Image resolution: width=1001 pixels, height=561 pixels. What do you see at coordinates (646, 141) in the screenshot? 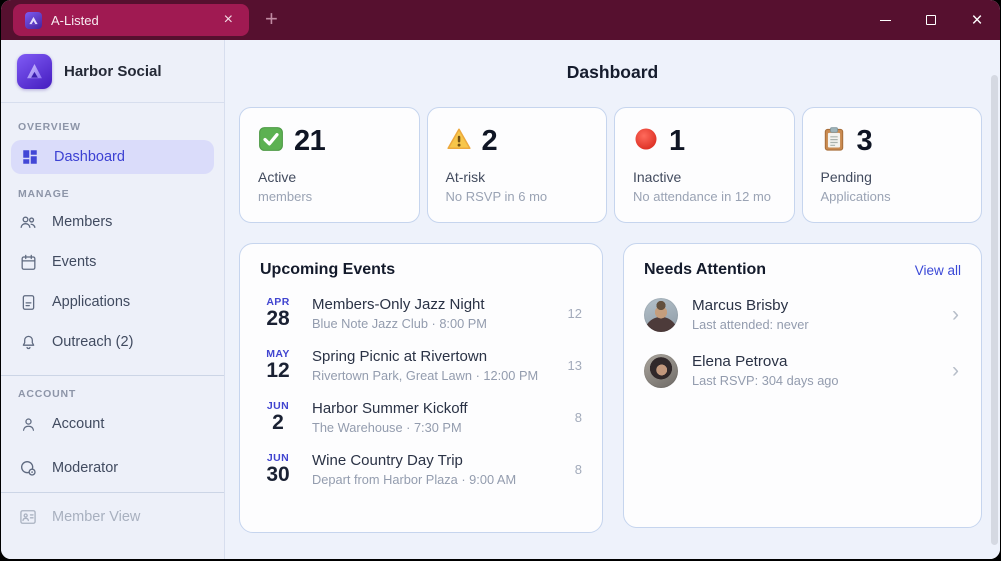
I see `red-circle-icon` at bounding box center [646, 141].